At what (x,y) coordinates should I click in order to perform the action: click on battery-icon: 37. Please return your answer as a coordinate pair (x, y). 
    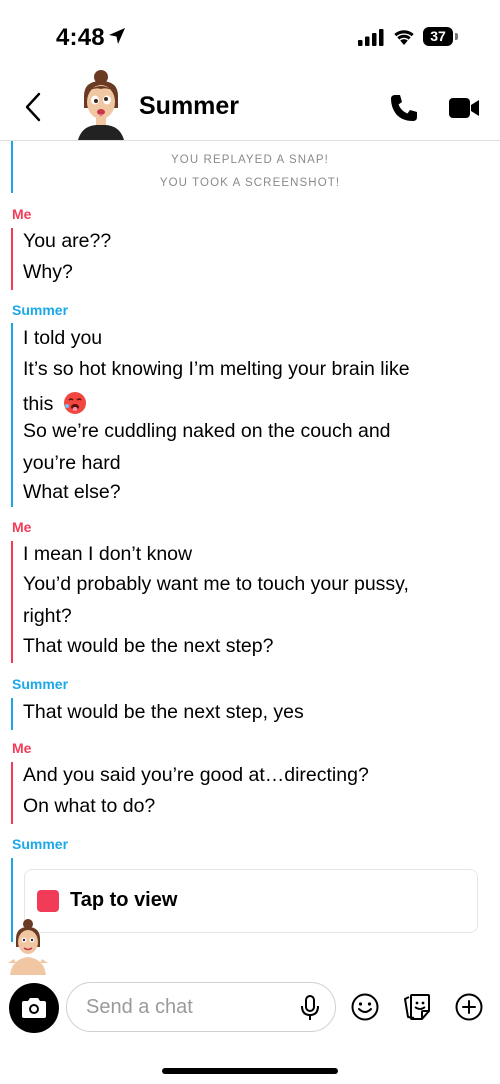
    Looking at the image, I should click on (438, 36).